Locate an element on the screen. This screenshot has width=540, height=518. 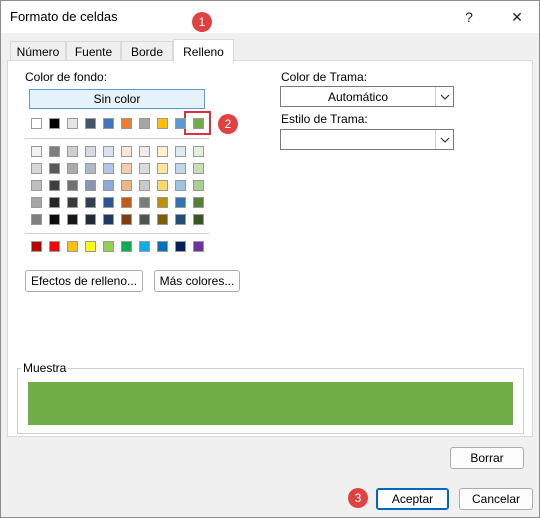
background-color-label: Color de fondo: is located at coordinates (66, 77).